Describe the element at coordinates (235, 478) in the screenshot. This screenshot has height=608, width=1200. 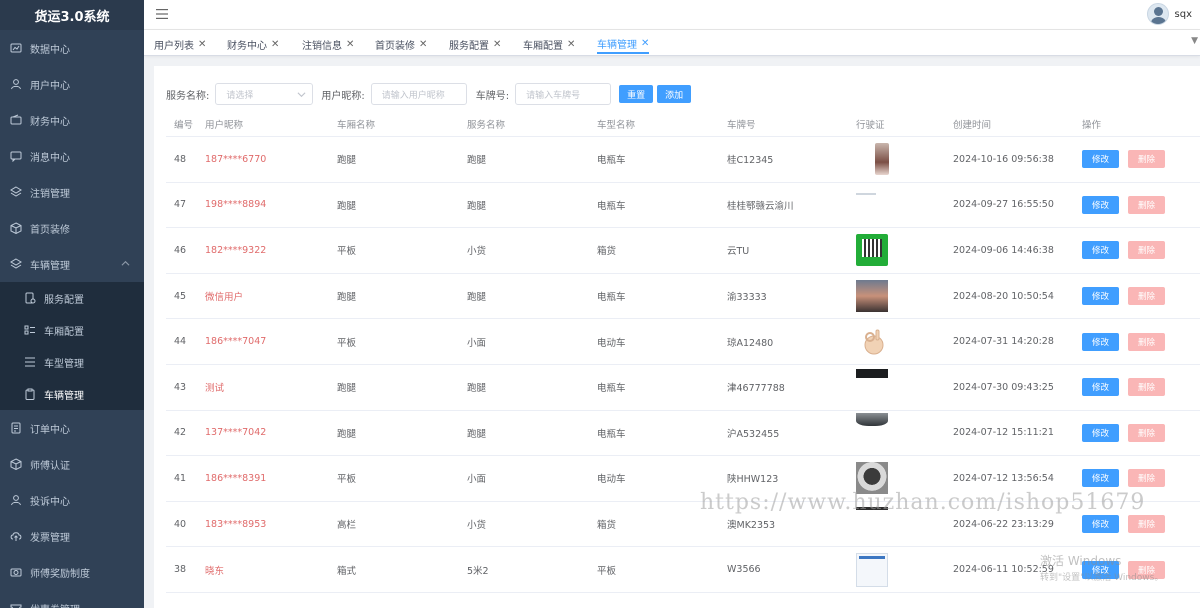
I see `cell-nickname: 186****8391` at that location.